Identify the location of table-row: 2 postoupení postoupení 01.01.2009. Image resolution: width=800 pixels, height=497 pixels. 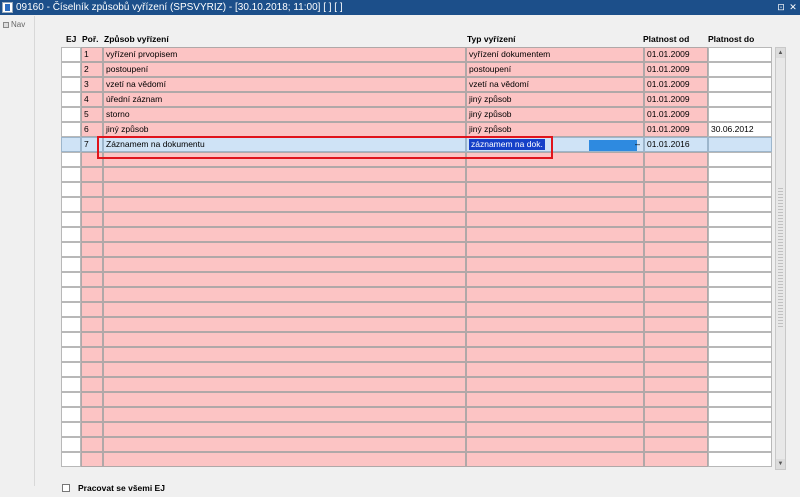
(416, 69).